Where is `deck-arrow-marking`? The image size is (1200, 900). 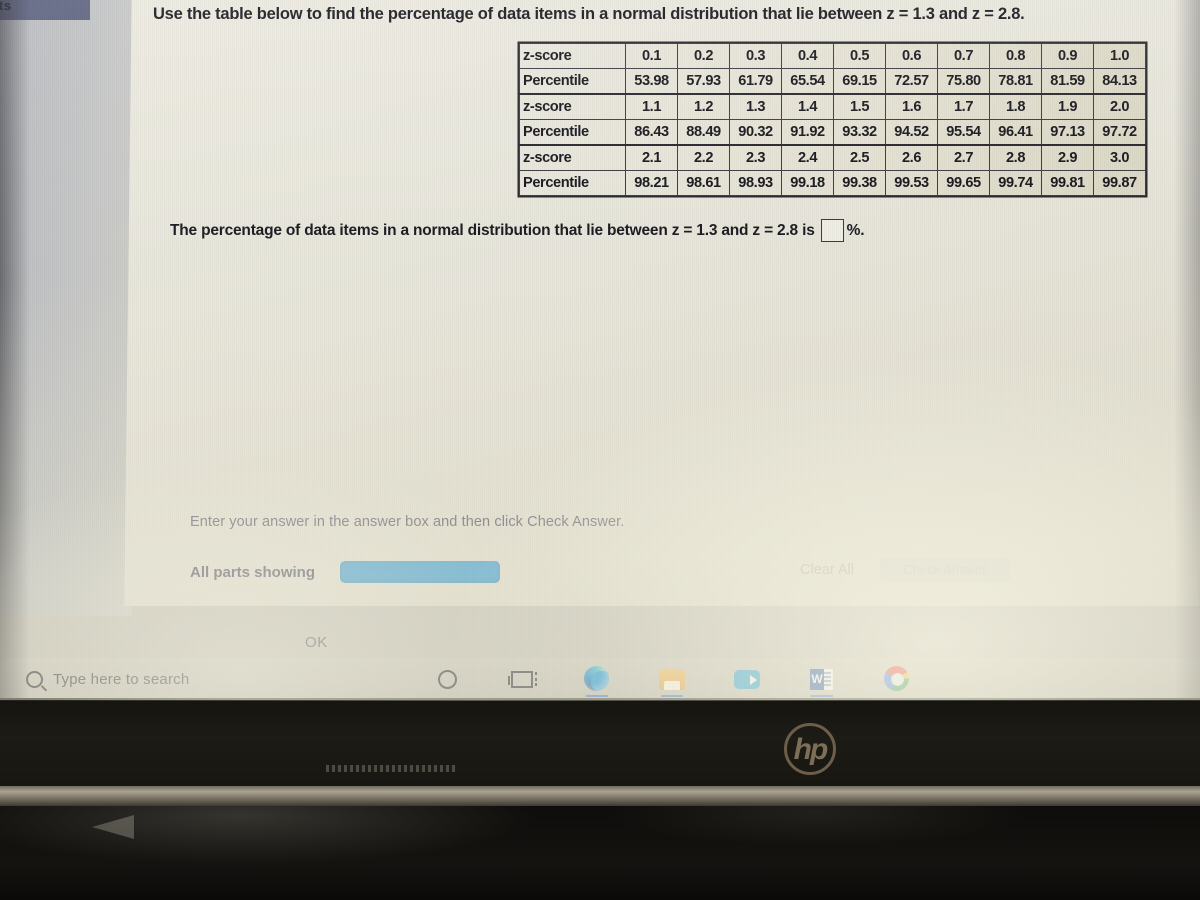
deck-arrow-marking is located at coordinates (113, 827).